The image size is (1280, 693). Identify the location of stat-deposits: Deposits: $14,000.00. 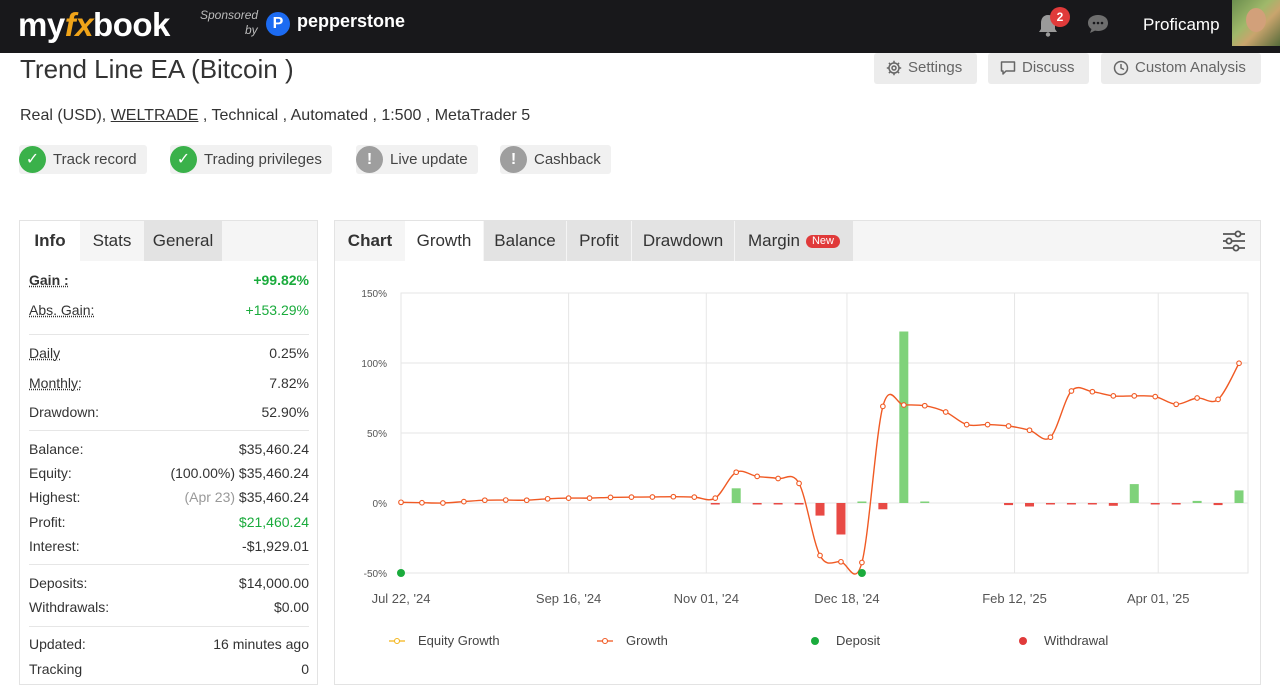
(169, 583).